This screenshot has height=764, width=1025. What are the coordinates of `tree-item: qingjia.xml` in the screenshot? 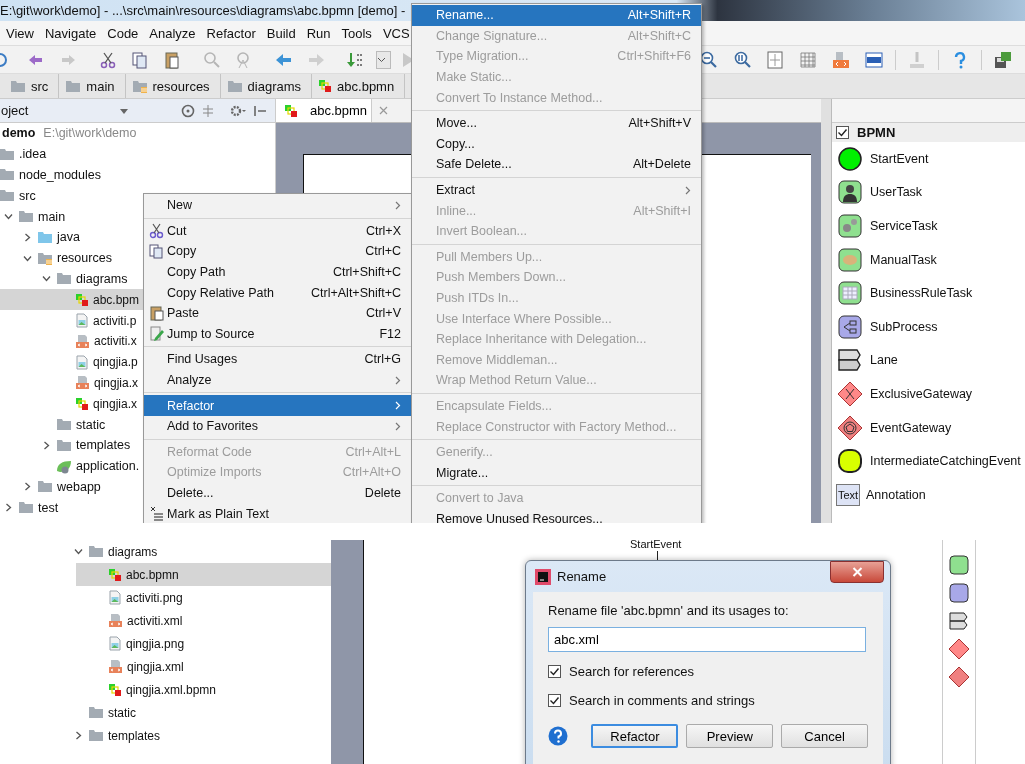 It's located at (203, 666).